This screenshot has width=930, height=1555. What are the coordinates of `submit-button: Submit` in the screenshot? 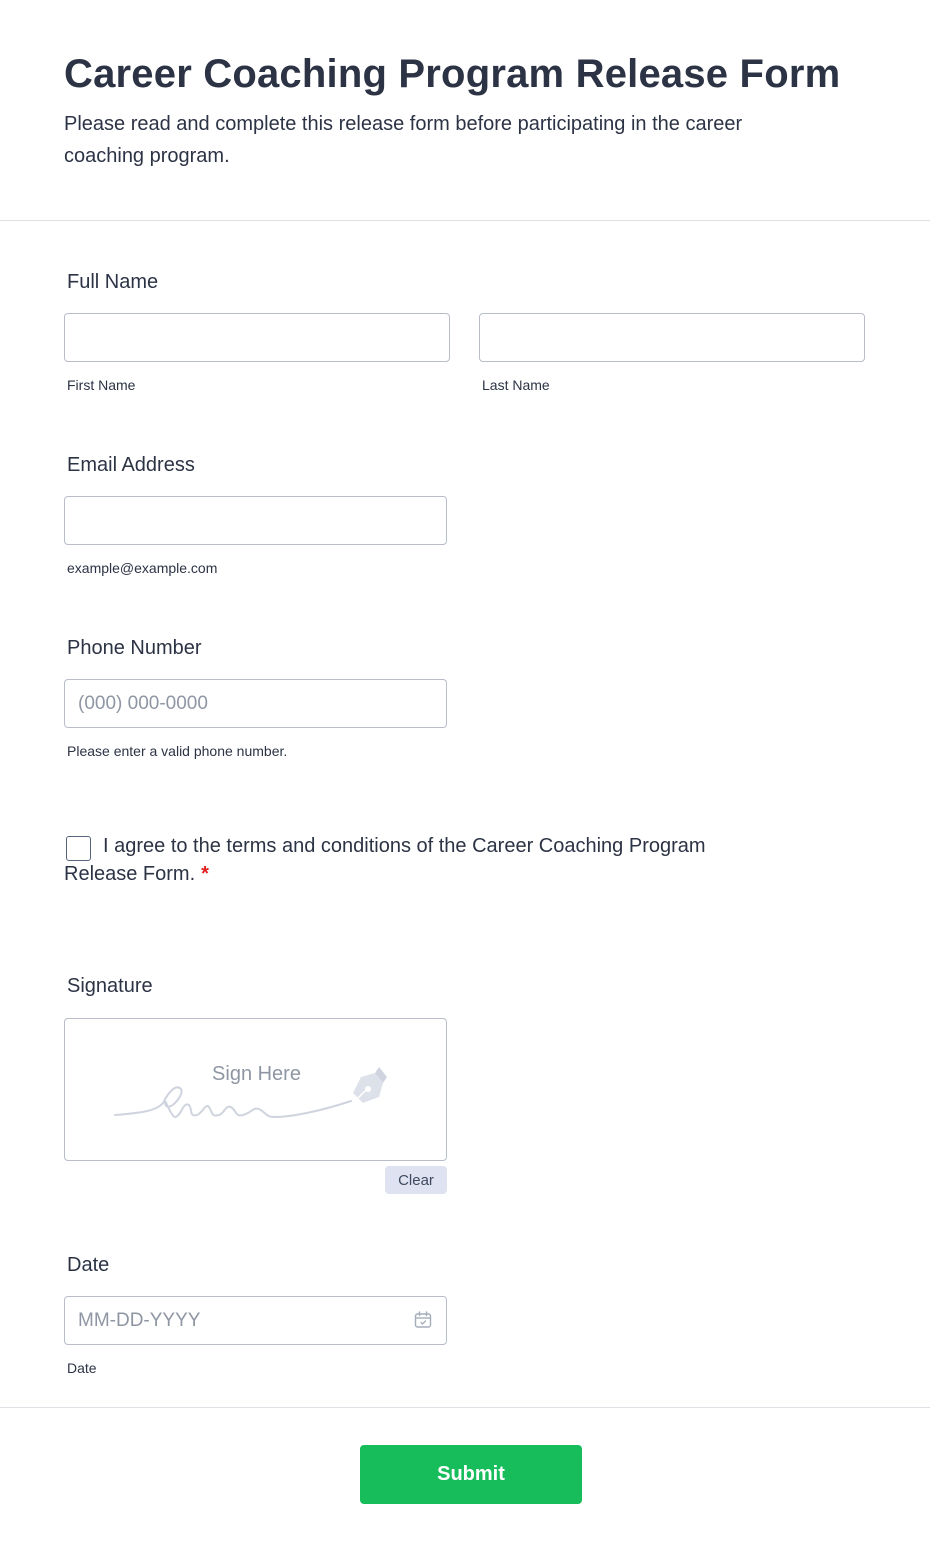 It's located at (471, 1474).